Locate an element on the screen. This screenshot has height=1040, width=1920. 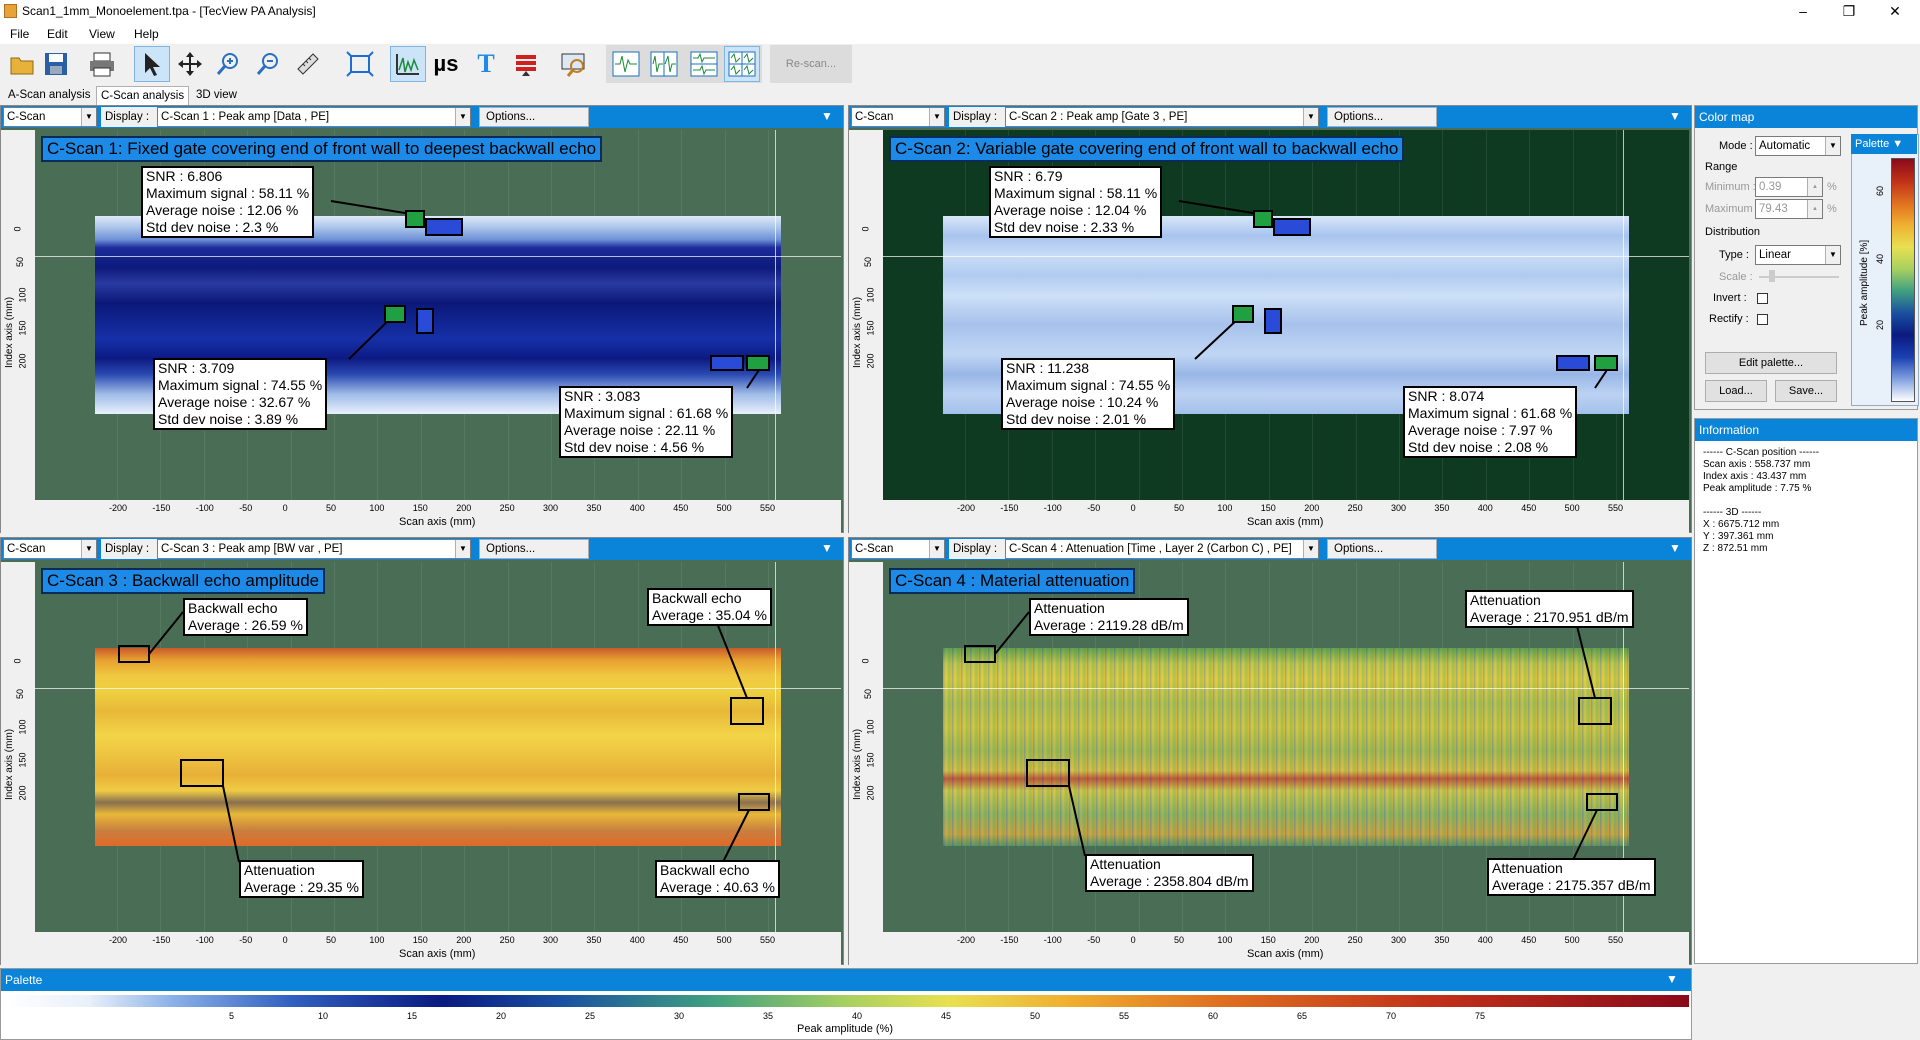
x-tick-label: 350 is located at coordinates (594, 940).